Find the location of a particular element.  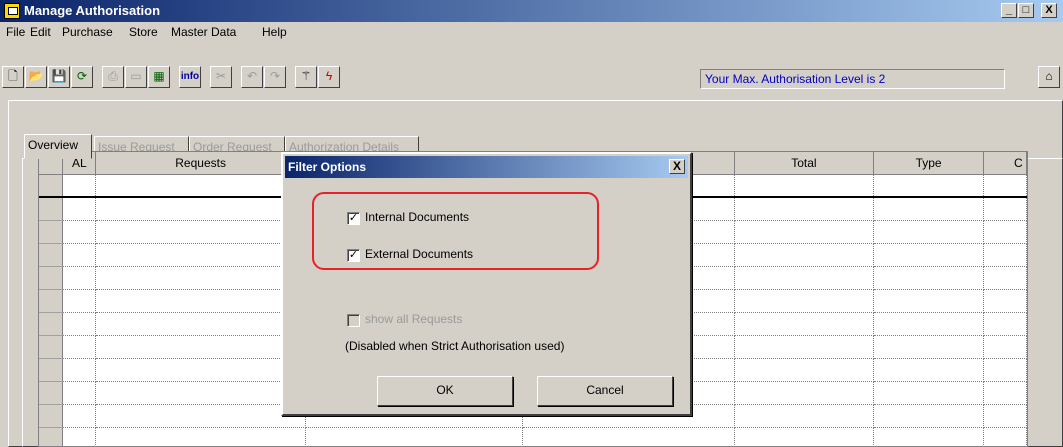

dialog-close-button: X is located at coordinates (677, 166).